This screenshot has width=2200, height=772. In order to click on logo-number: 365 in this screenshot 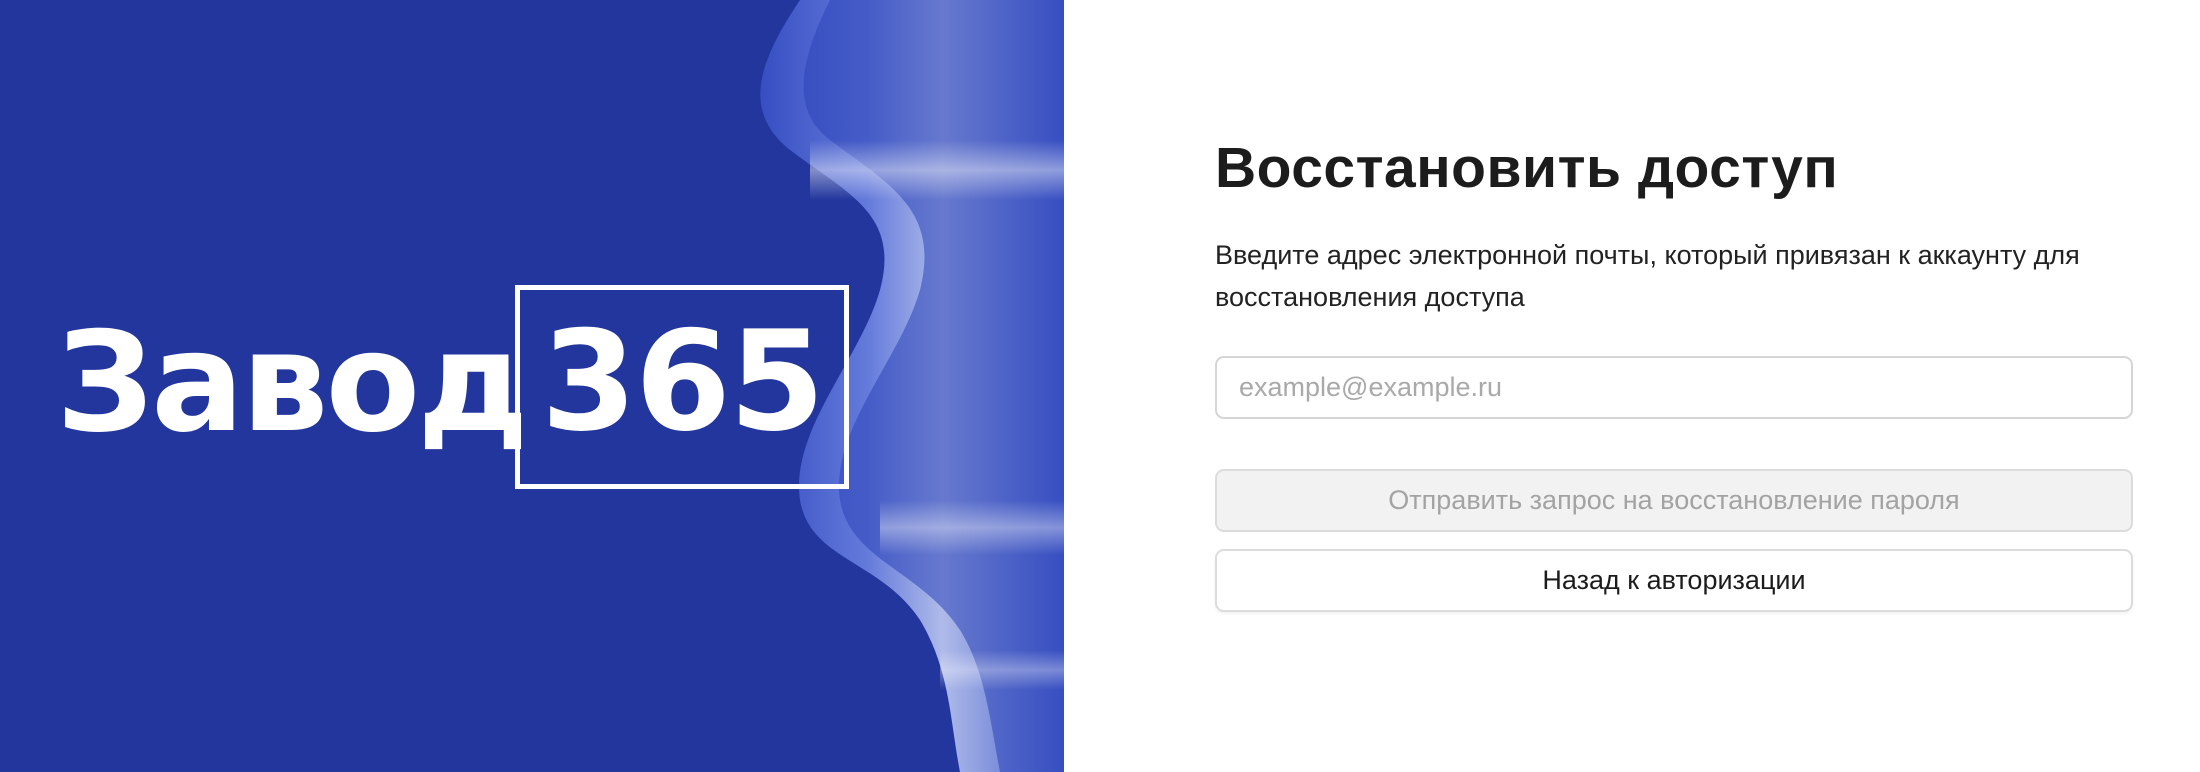, I will do `click(682, 381)`.